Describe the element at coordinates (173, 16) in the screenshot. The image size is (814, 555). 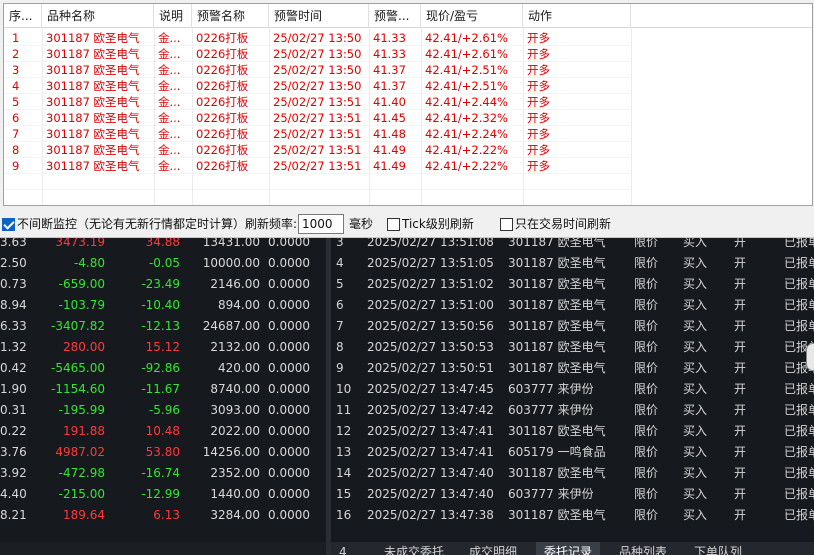
I see `header-col-desc: 说明` at that location.